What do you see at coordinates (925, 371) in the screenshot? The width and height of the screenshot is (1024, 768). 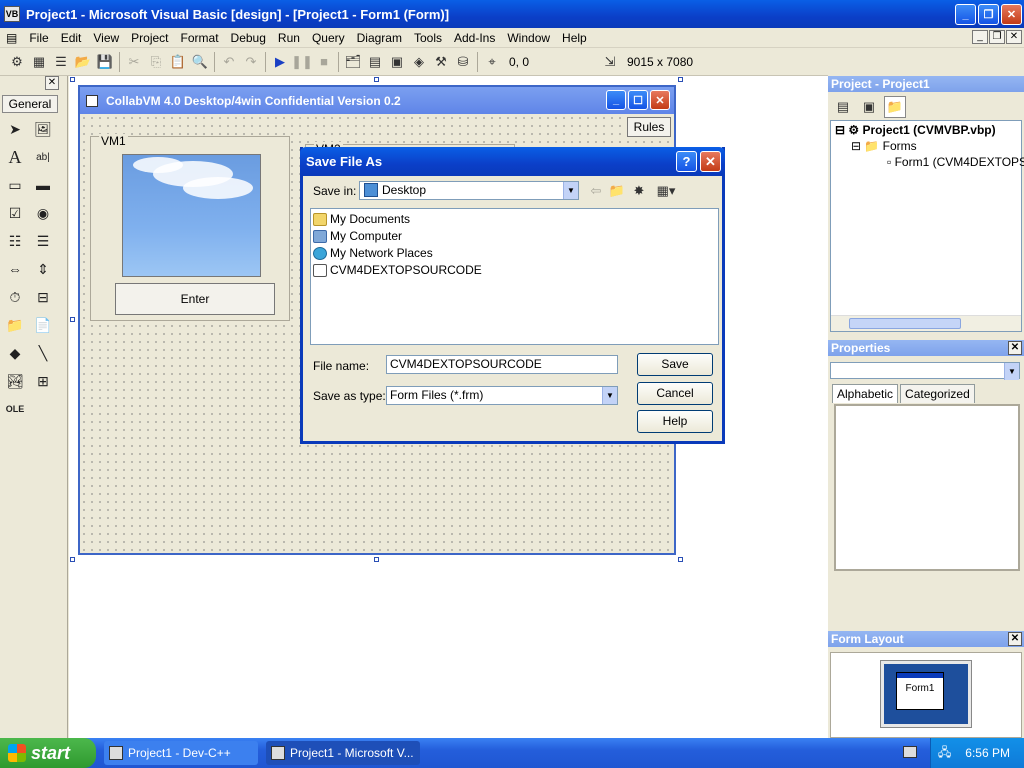 I see `properties-object-combo: ▼` at bounding box center [925, 371].